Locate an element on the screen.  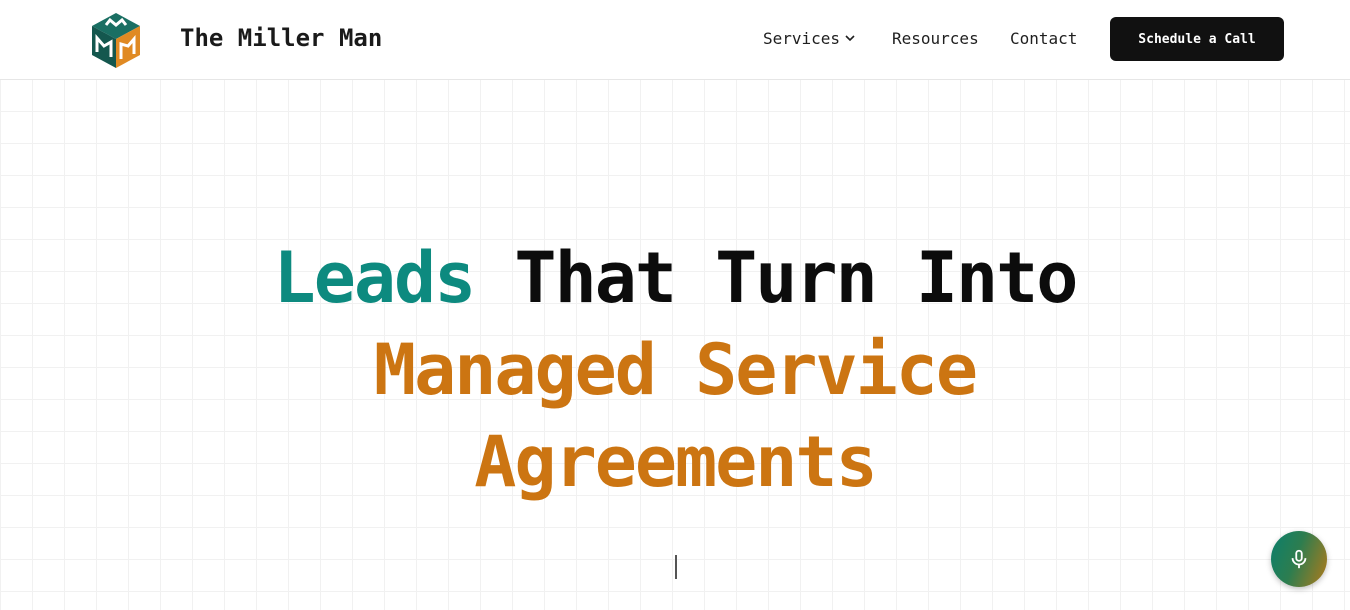
typing-cursor is located at coordinates (676, 567).